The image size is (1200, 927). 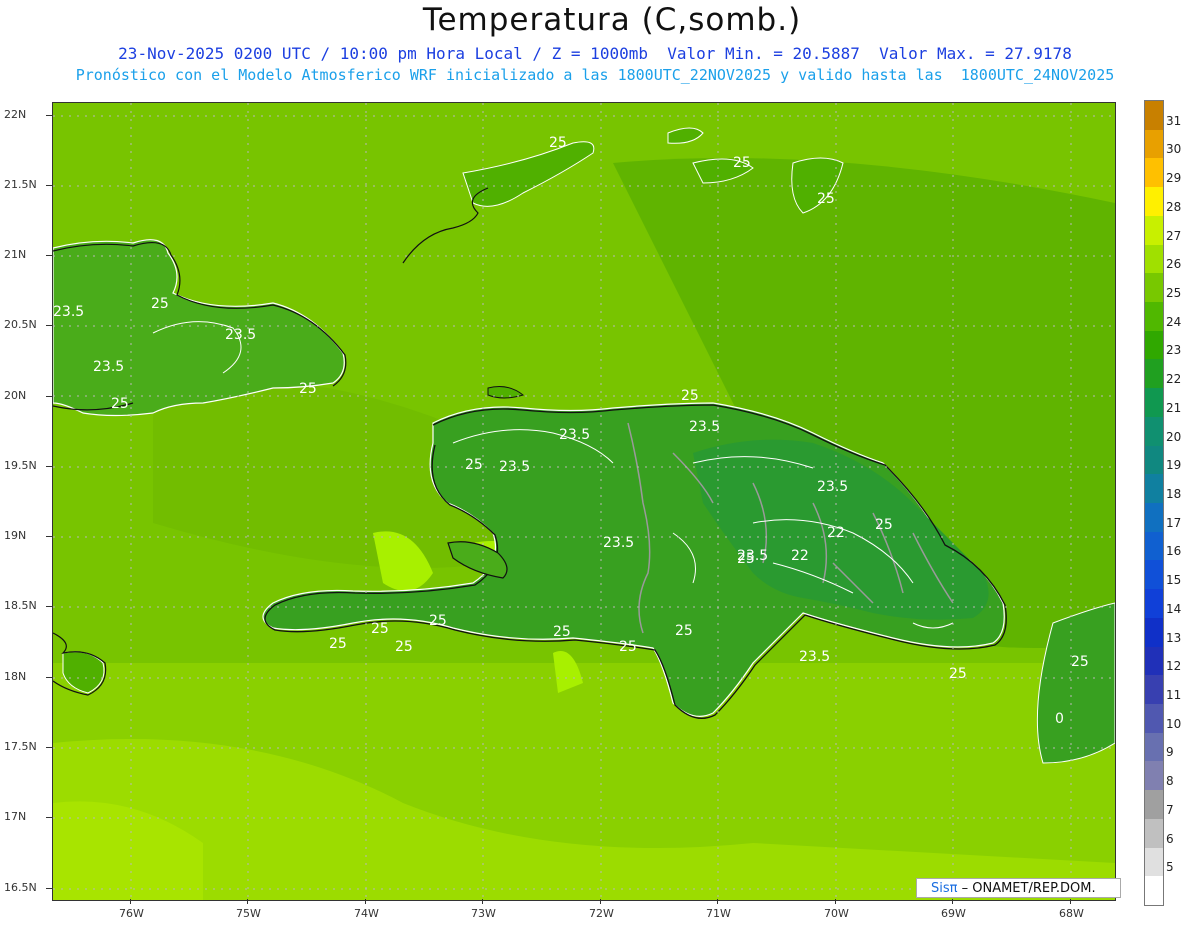 What do you see at coordinates (612, 20) in the screenshot?
I see `chart-title: Temperatura (C,somb.)` at bounding box center [612, 20].